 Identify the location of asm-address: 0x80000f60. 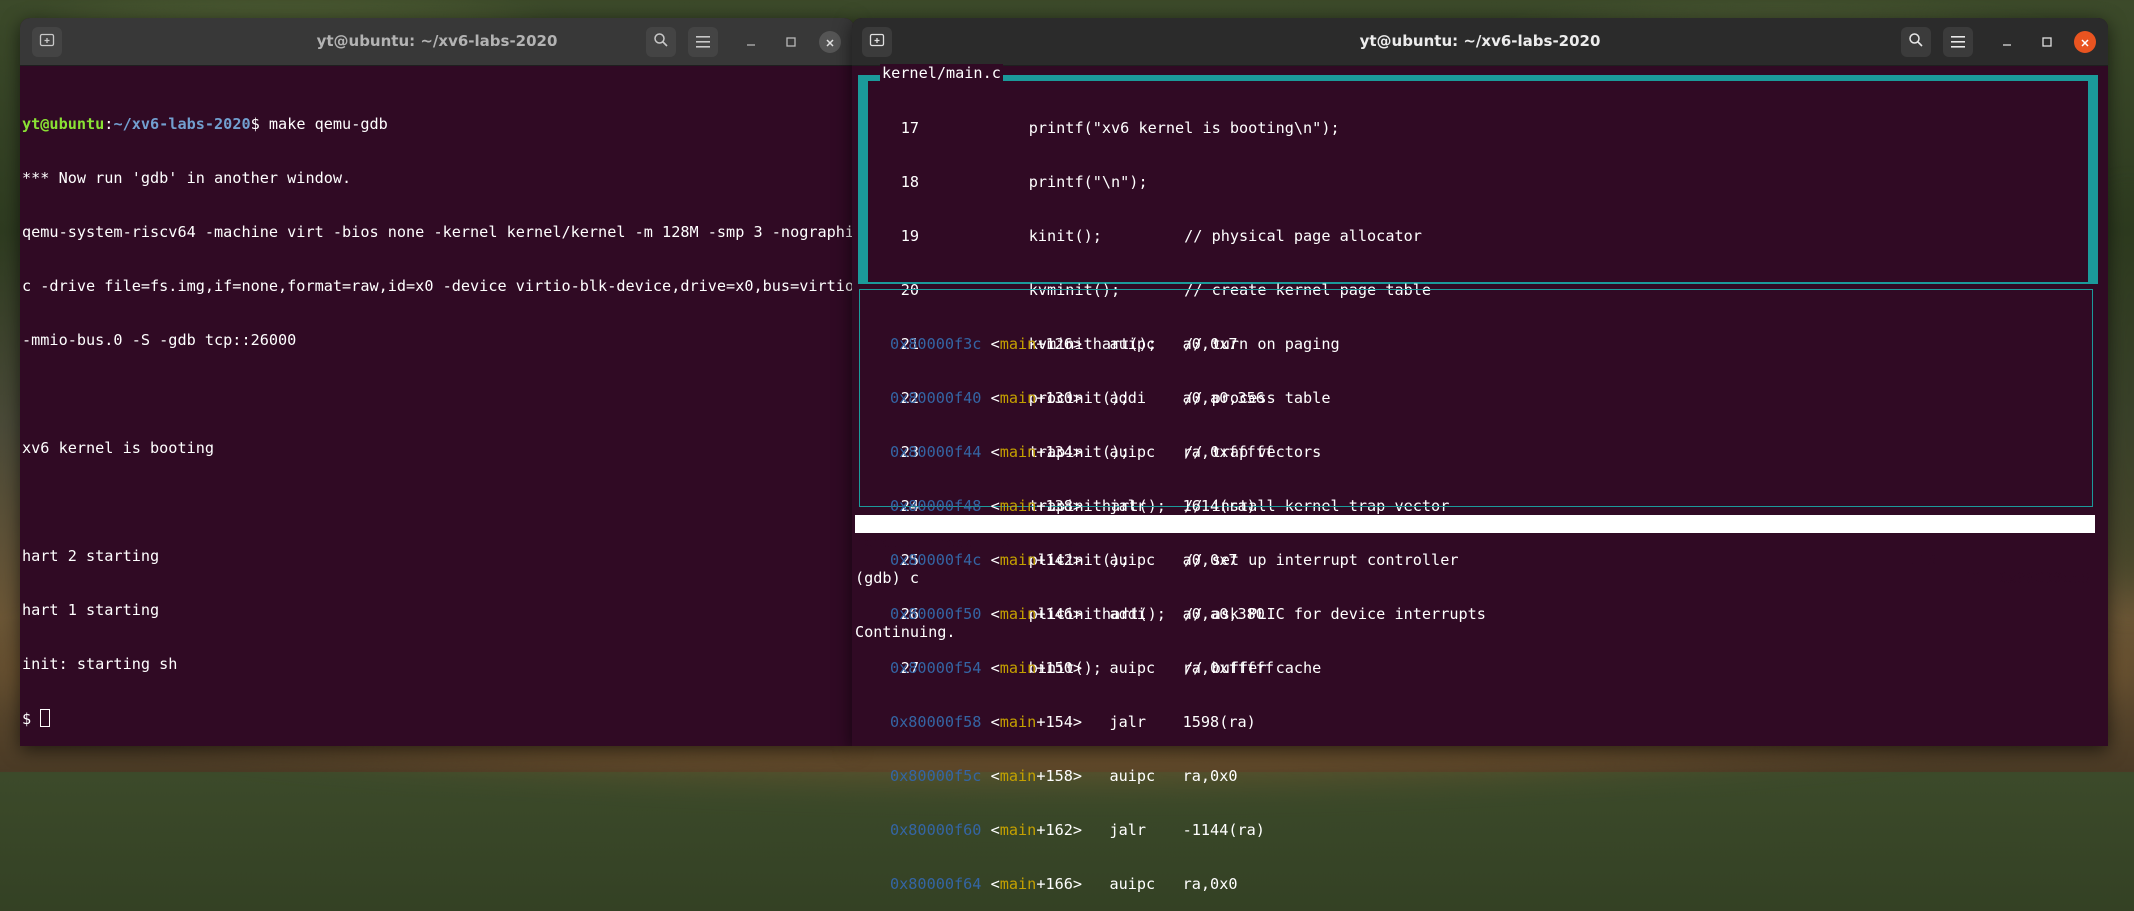
(936, 830).